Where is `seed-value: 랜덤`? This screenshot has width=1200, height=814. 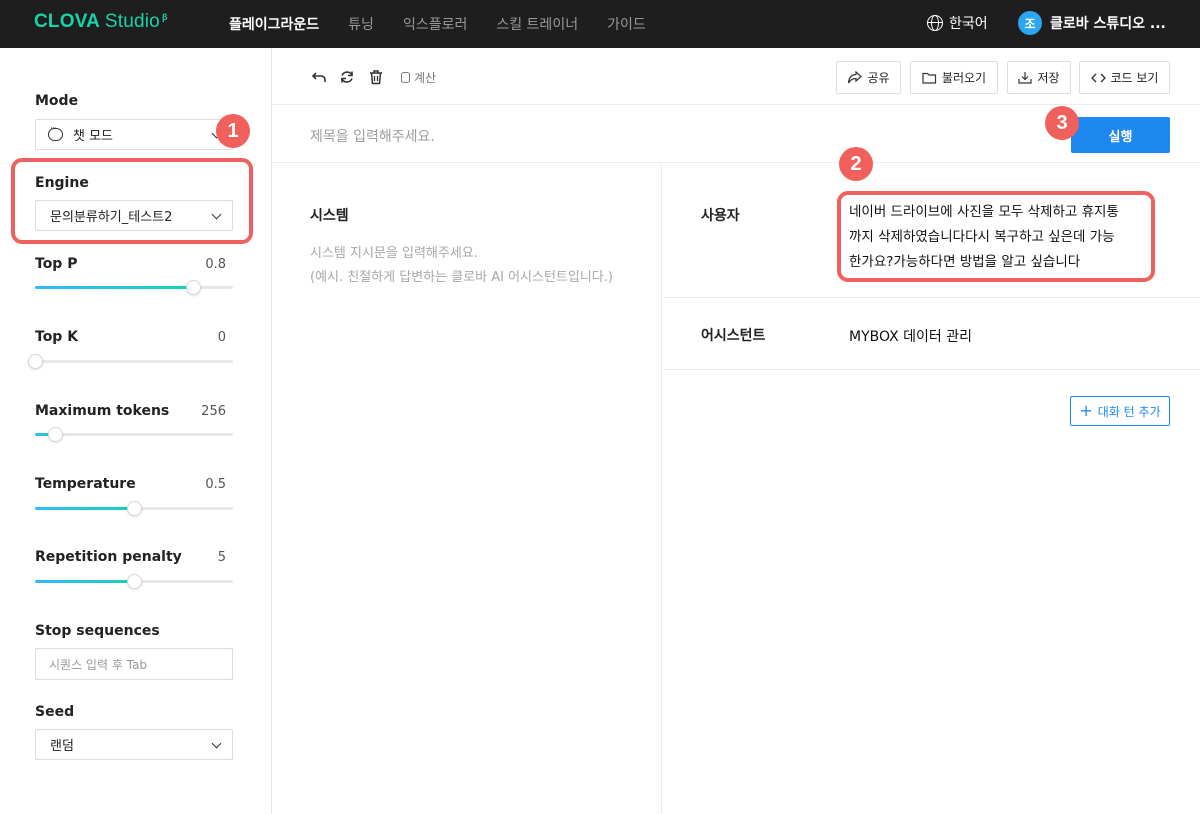
seed-value: 랜덤 is located at coordinates (62, 746).